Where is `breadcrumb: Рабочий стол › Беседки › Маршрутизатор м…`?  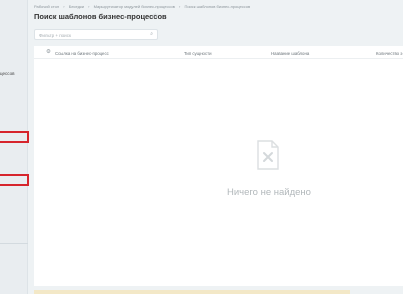
breadcrumb: Рабочий стол › Беседки › Маршрутизатор м… is located at coordinates (143, 6).